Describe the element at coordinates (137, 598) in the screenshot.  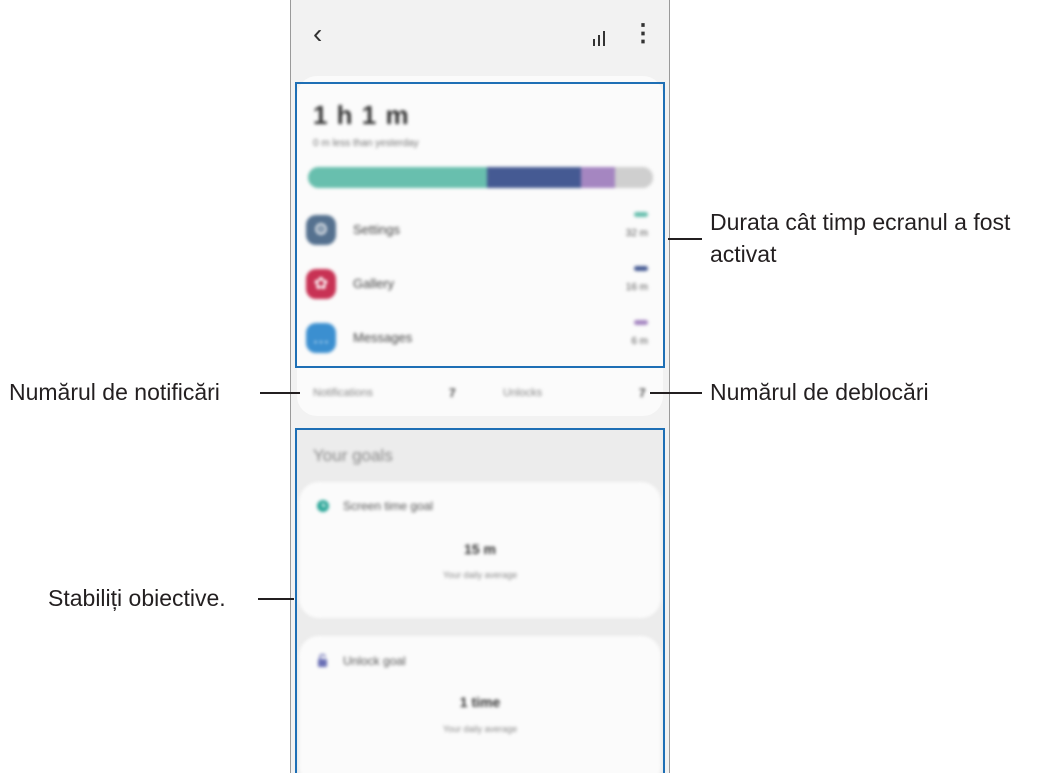
I see `goals-callout: Stabiliți obiective.` at that location.